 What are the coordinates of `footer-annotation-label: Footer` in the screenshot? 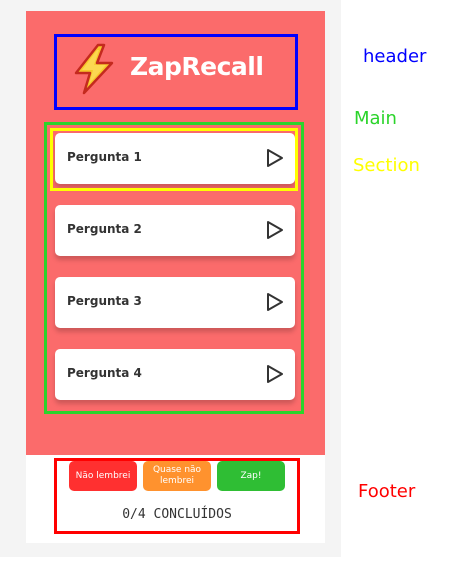 It's located at (387, 491).